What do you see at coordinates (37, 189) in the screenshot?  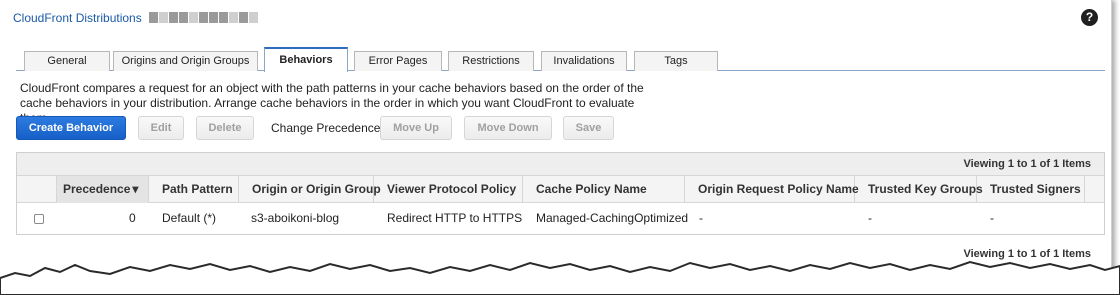 I see `select-column-header` at bounding box center [37, 189].